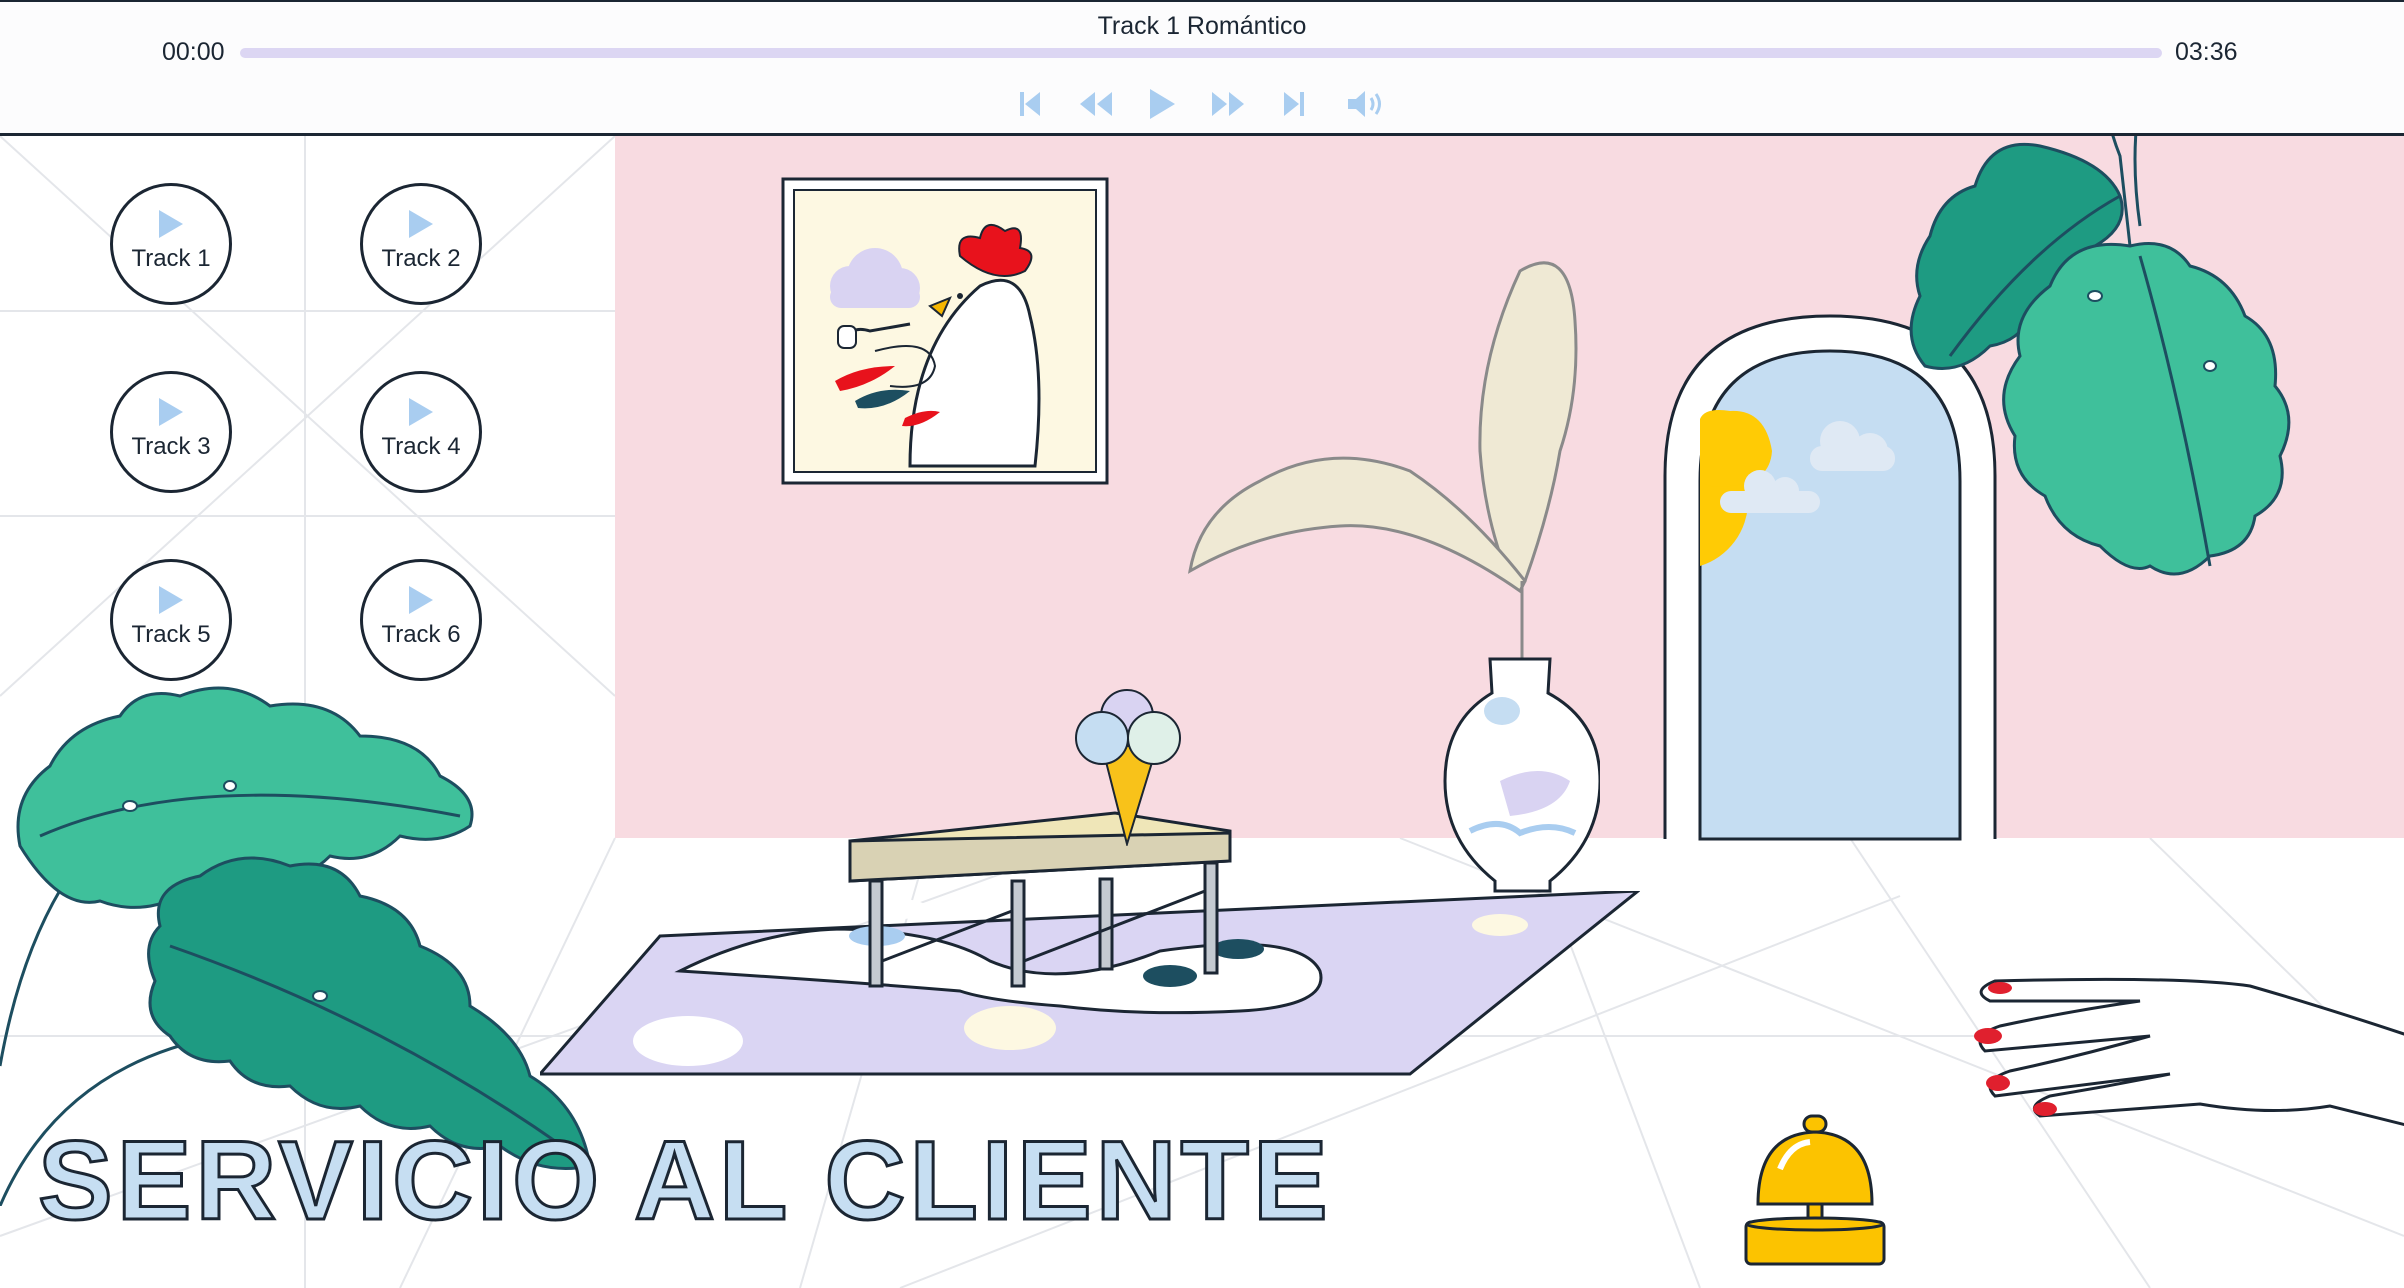 This screenshot has height=1288, width=2404. What do you see at coordinates (2189, 1052) in the screenshot?
I see `hand-illustration` at bounding box center [2189, 1052].